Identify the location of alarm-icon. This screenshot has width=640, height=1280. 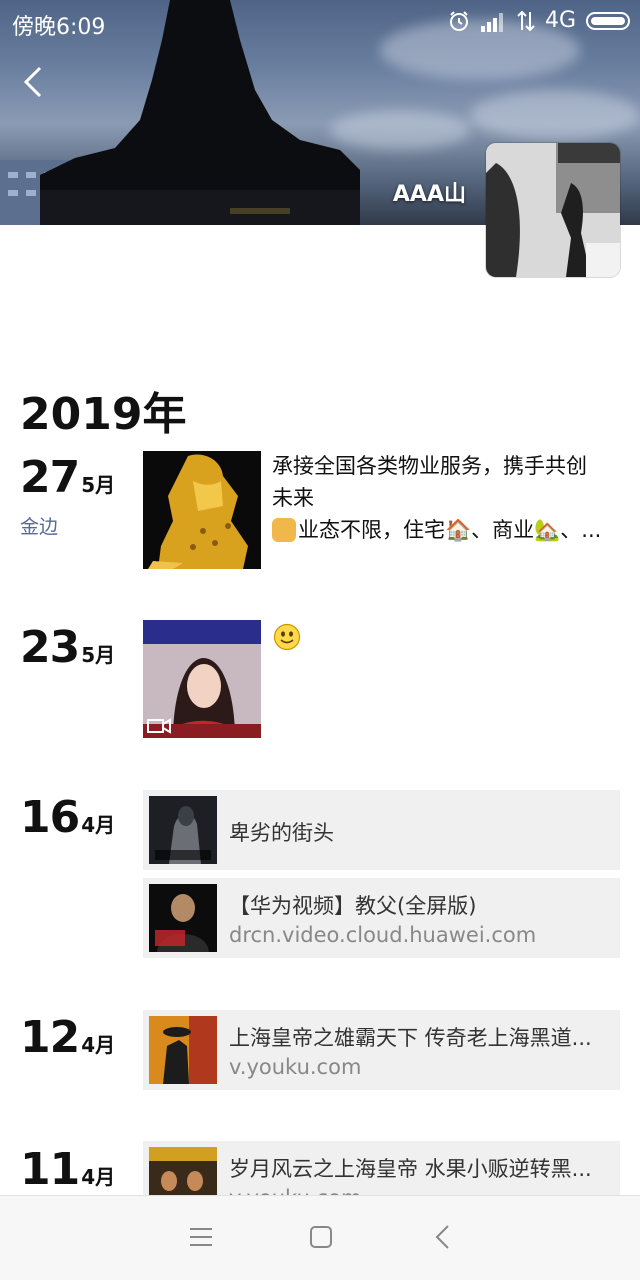
(458, 20).